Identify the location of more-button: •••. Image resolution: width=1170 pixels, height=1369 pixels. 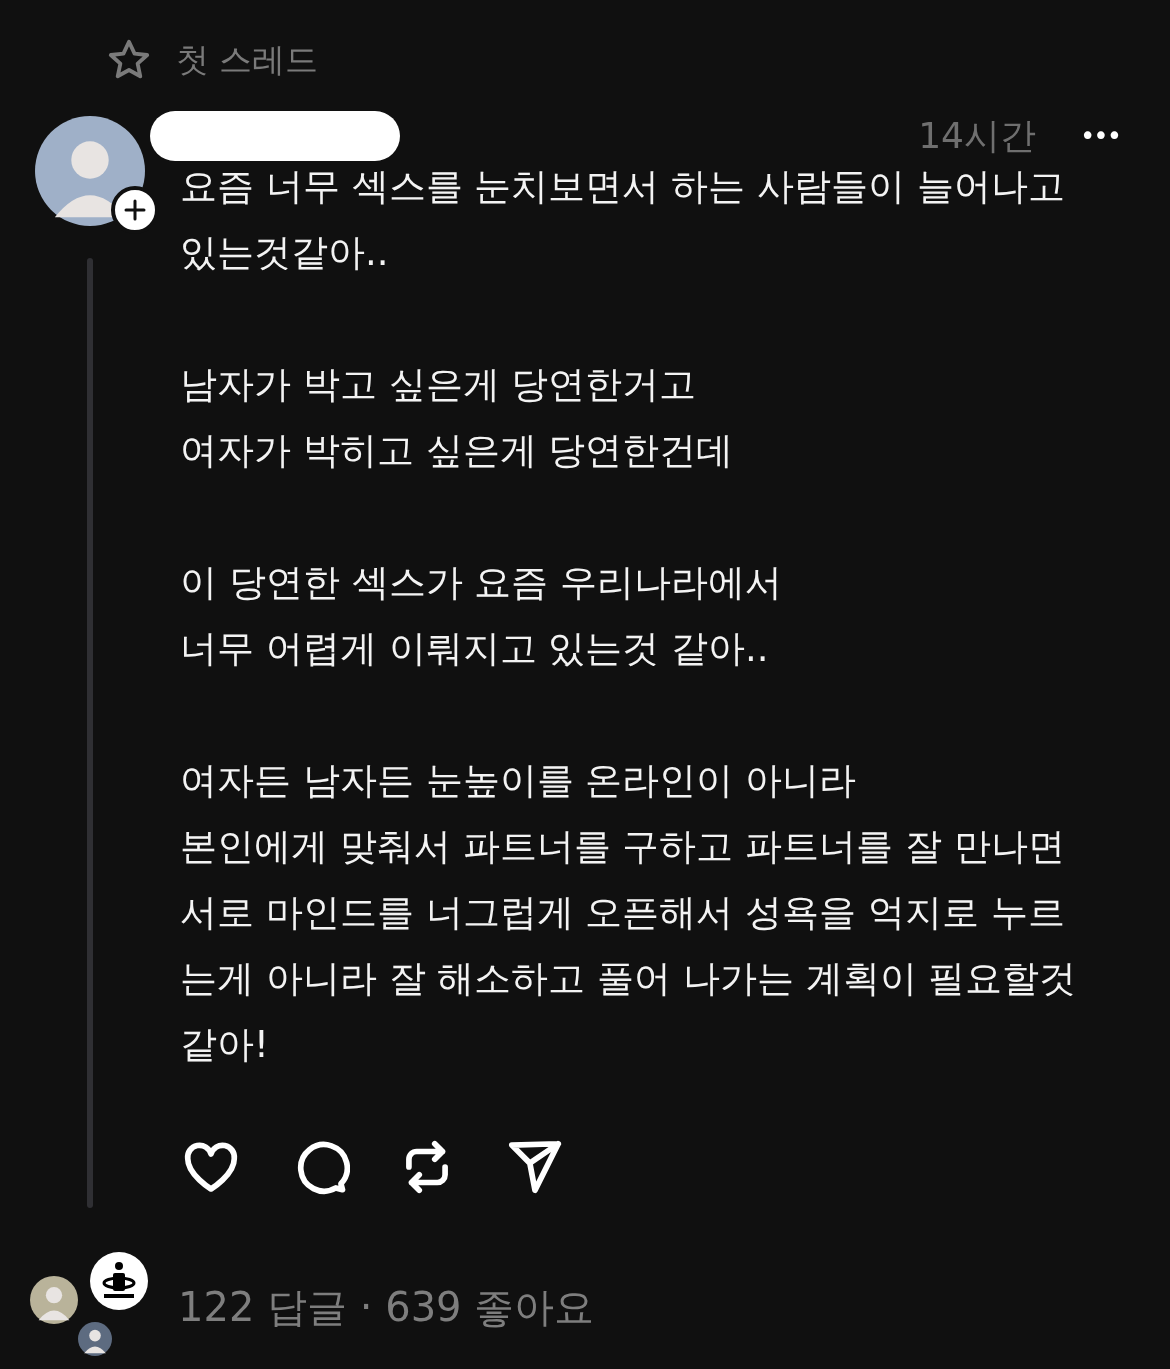
(1100, 136).